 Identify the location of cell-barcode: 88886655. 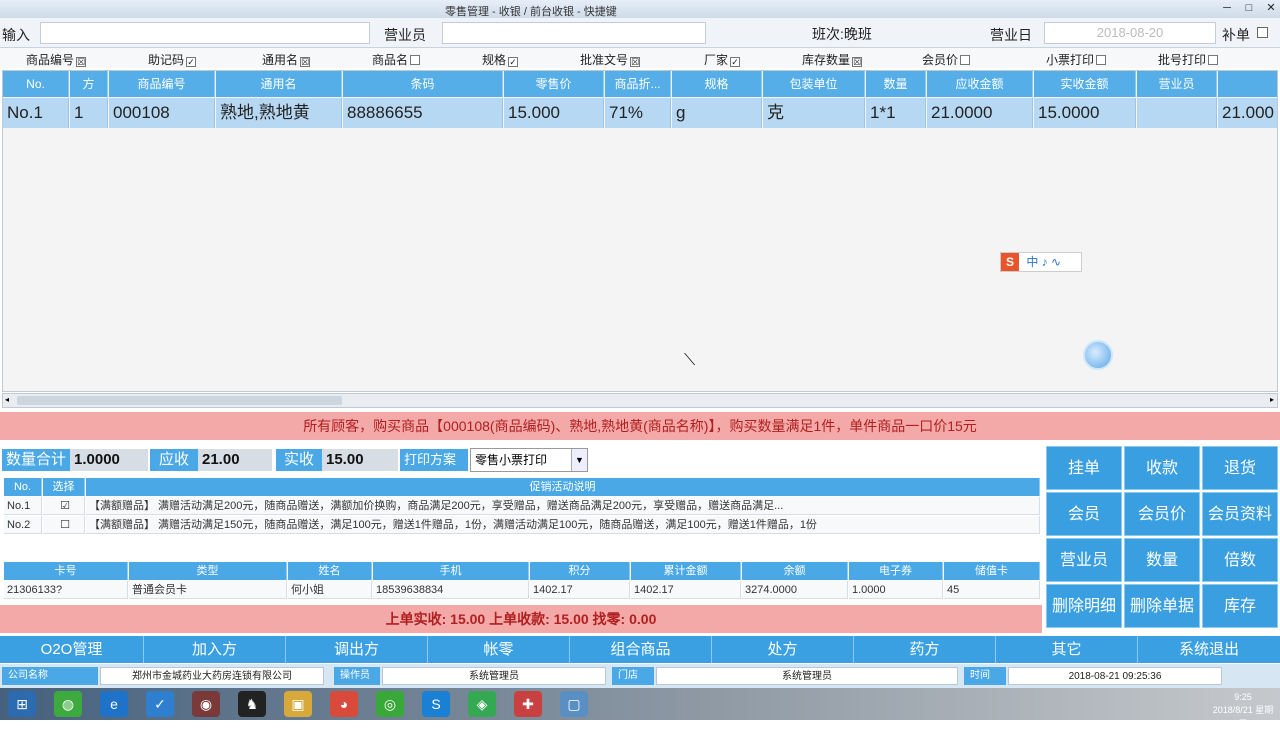
(423, 113).